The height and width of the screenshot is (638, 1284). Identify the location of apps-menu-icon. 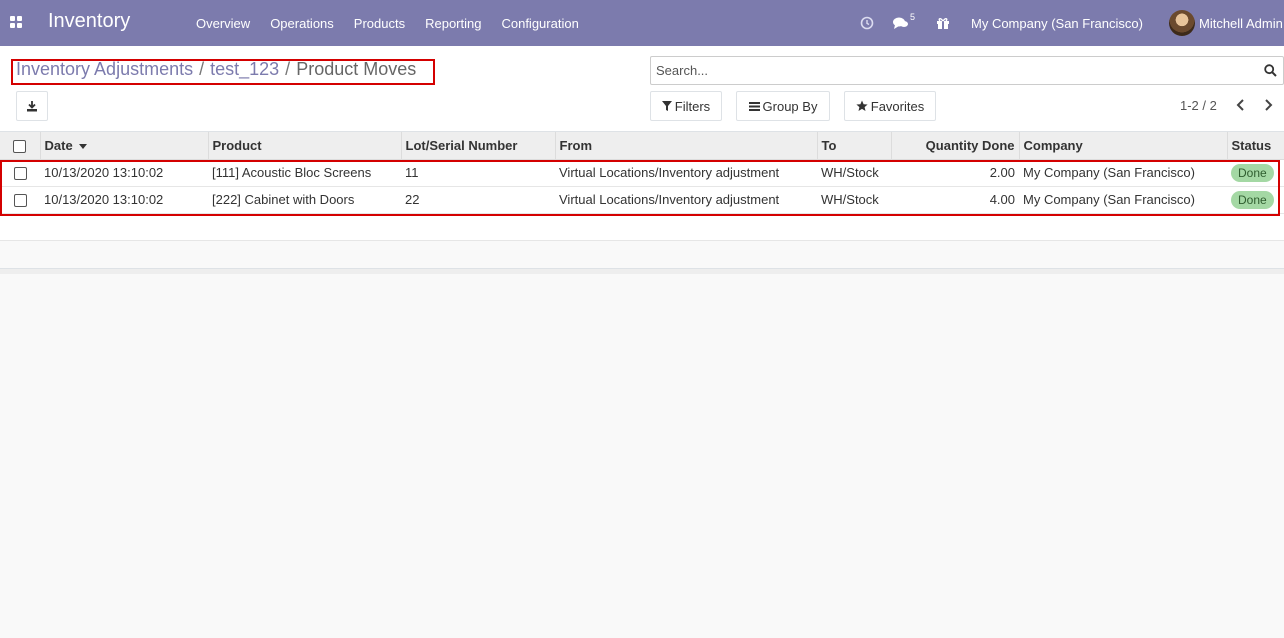
(16, 22).